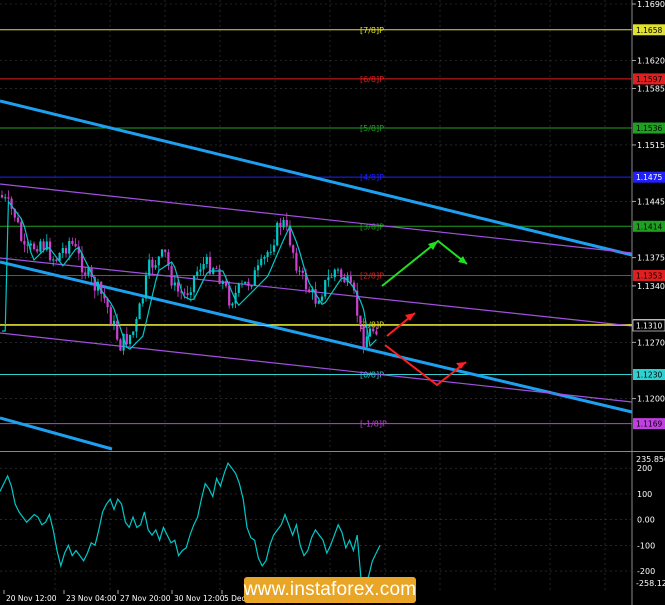 The height and width of the screenshot is (605, 665). Describe the element at coordinates (651, 399) in the screenshot. I see `price-label-8: 1.1200` at that location.